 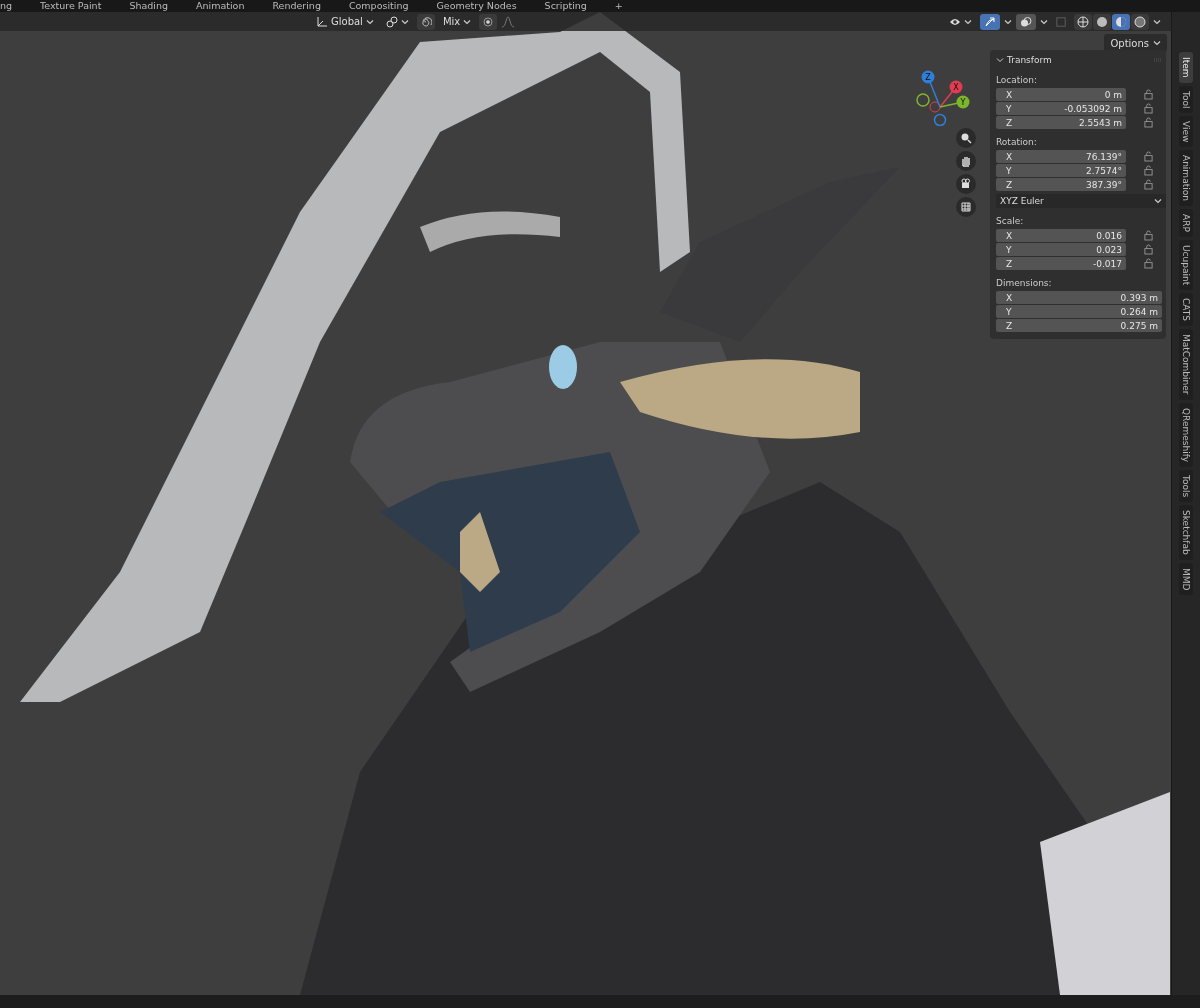 I want to click on number-field: Z 2.5543 m, so click(x=1061, y=122).